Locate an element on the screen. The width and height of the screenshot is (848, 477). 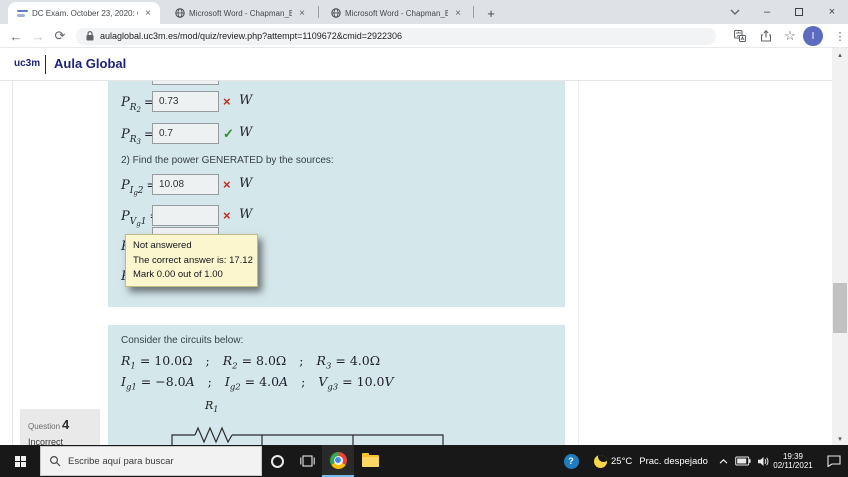
chrome-icon is located at coordinates (338, 460).